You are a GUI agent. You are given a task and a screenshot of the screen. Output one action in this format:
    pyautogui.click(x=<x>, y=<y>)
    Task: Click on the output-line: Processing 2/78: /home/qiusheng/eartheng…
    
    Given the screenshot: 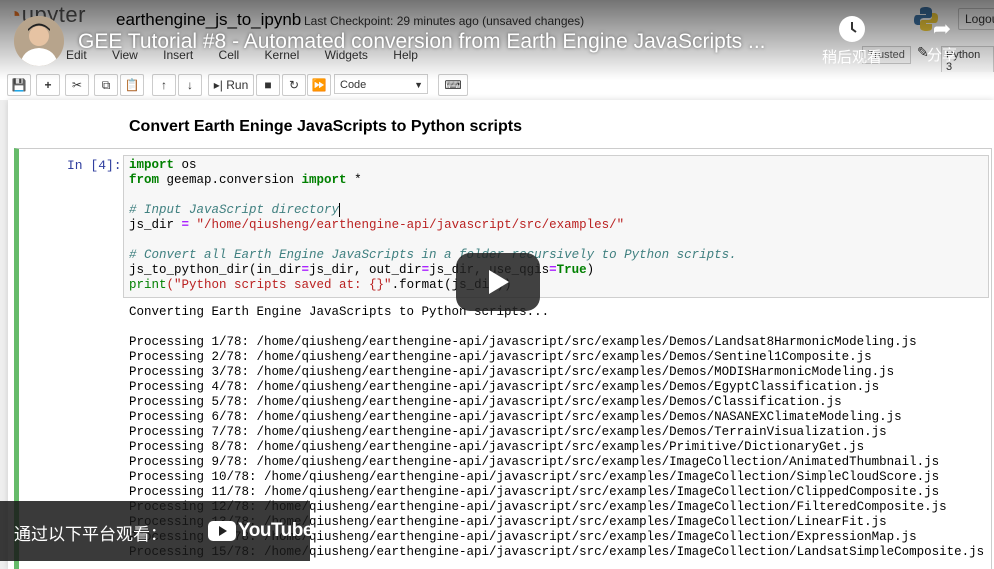 What is the action you would take?
    pyautogui.click(x=500, y=357)
    